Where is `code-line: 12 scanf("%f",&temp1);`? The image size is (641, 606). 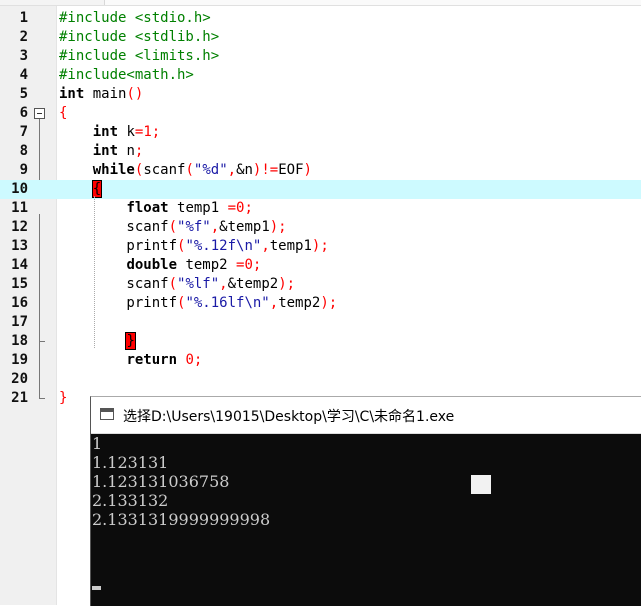 code-line: 12 scanf("%f",&temp1); is located at coordinates (320, 227).